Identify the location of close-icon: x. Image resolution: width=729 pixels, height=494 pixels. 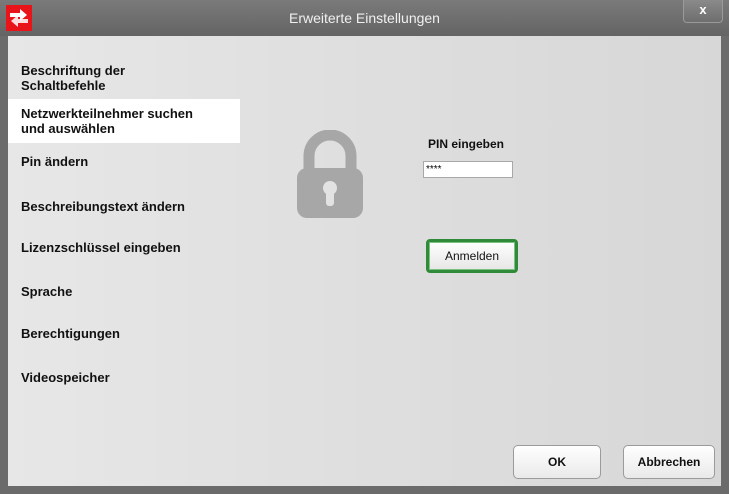
(703, 11).